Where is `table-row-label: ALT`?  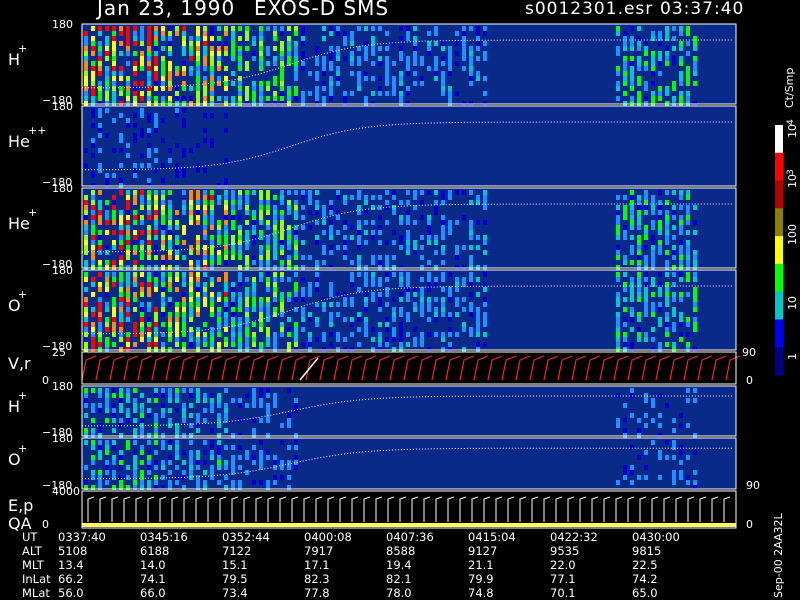
table-row-label: ALT is located at coordinates (32, 551).